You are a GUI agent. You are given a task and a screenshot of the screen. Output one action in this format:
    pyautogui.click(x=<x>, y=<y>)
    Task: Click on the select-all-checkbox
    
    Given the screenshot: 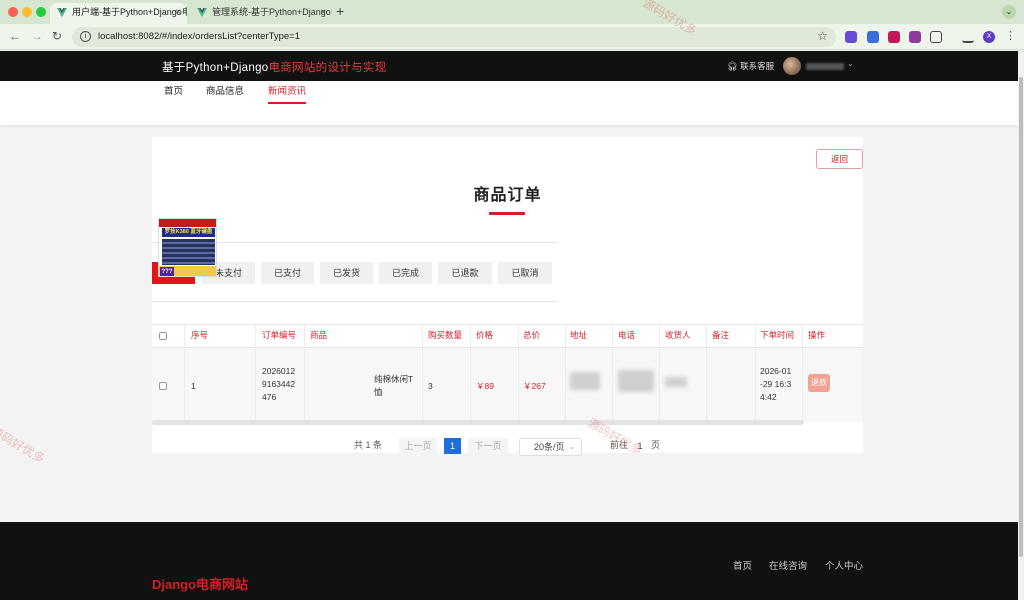 What is the action you would take?
    pyautogui.click(x=163, y=336)
    